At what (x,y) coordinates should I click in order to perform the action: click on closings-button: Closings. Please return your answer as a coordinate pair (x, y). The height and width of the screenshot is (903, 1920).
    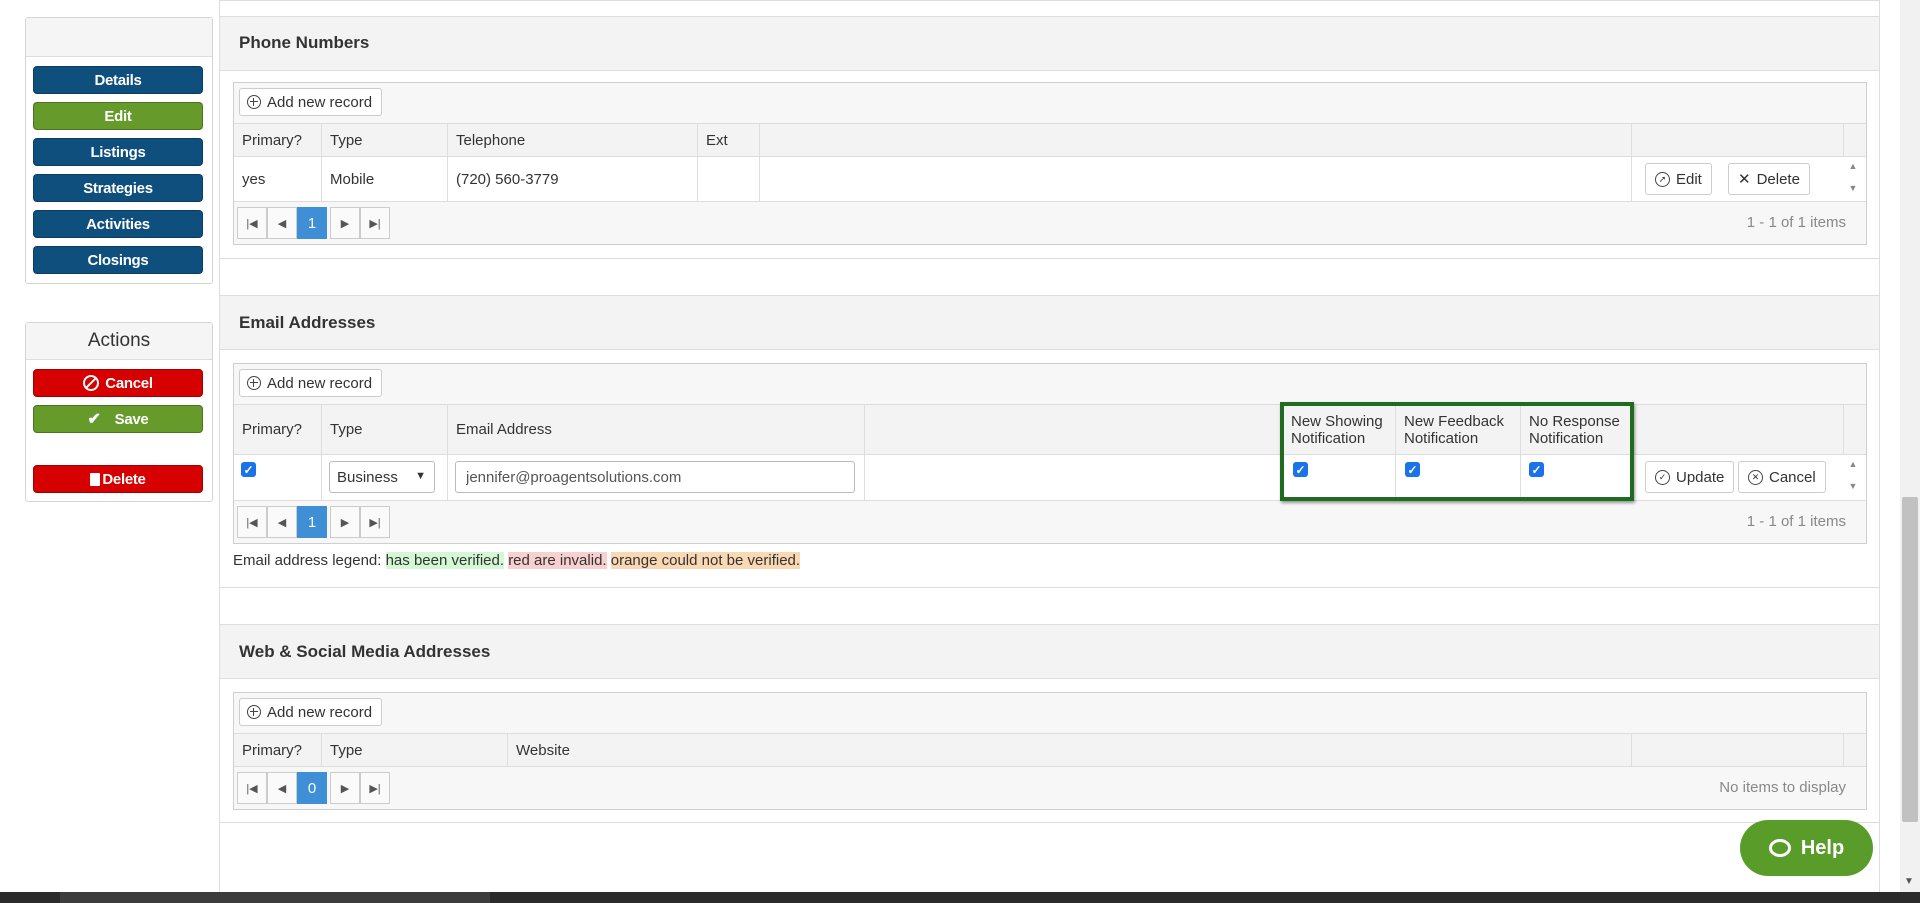
    Looking at the image, I should click on (118, 260).